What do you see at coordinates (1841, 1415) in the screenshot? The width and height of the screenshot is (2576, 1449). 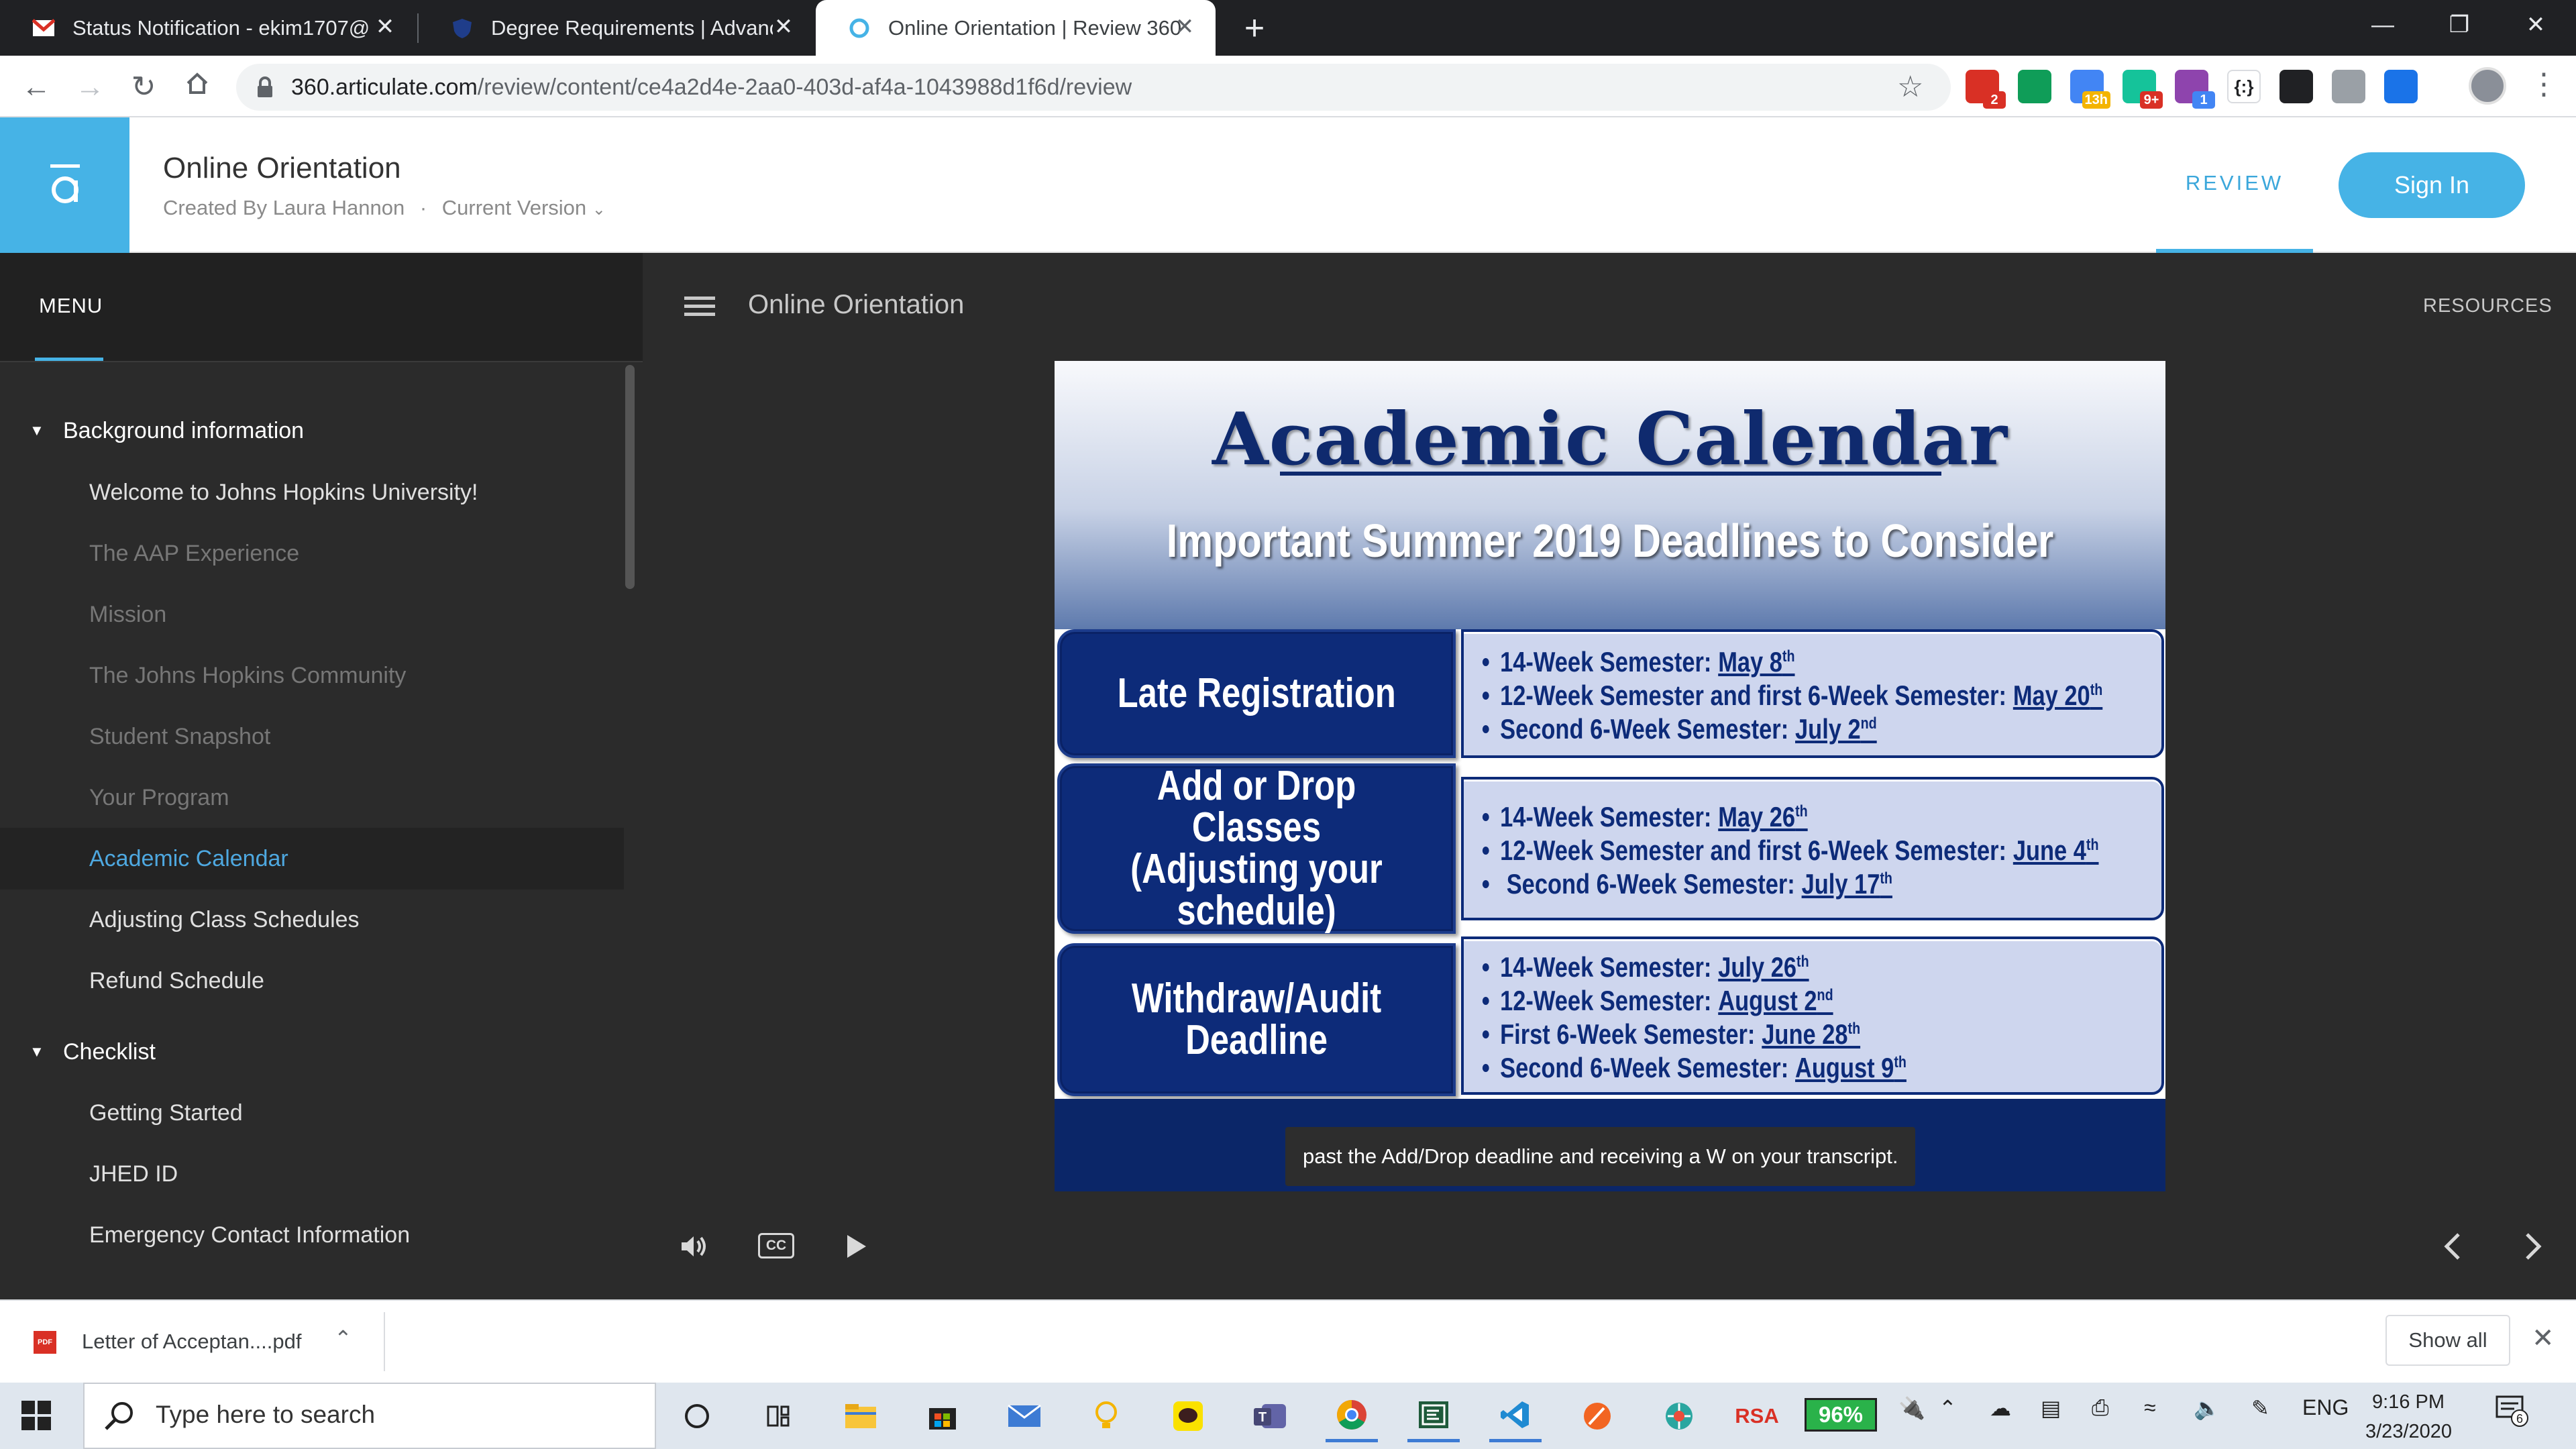 I see `battery-indicator: 96%` at bounding box center [1841, 1415].